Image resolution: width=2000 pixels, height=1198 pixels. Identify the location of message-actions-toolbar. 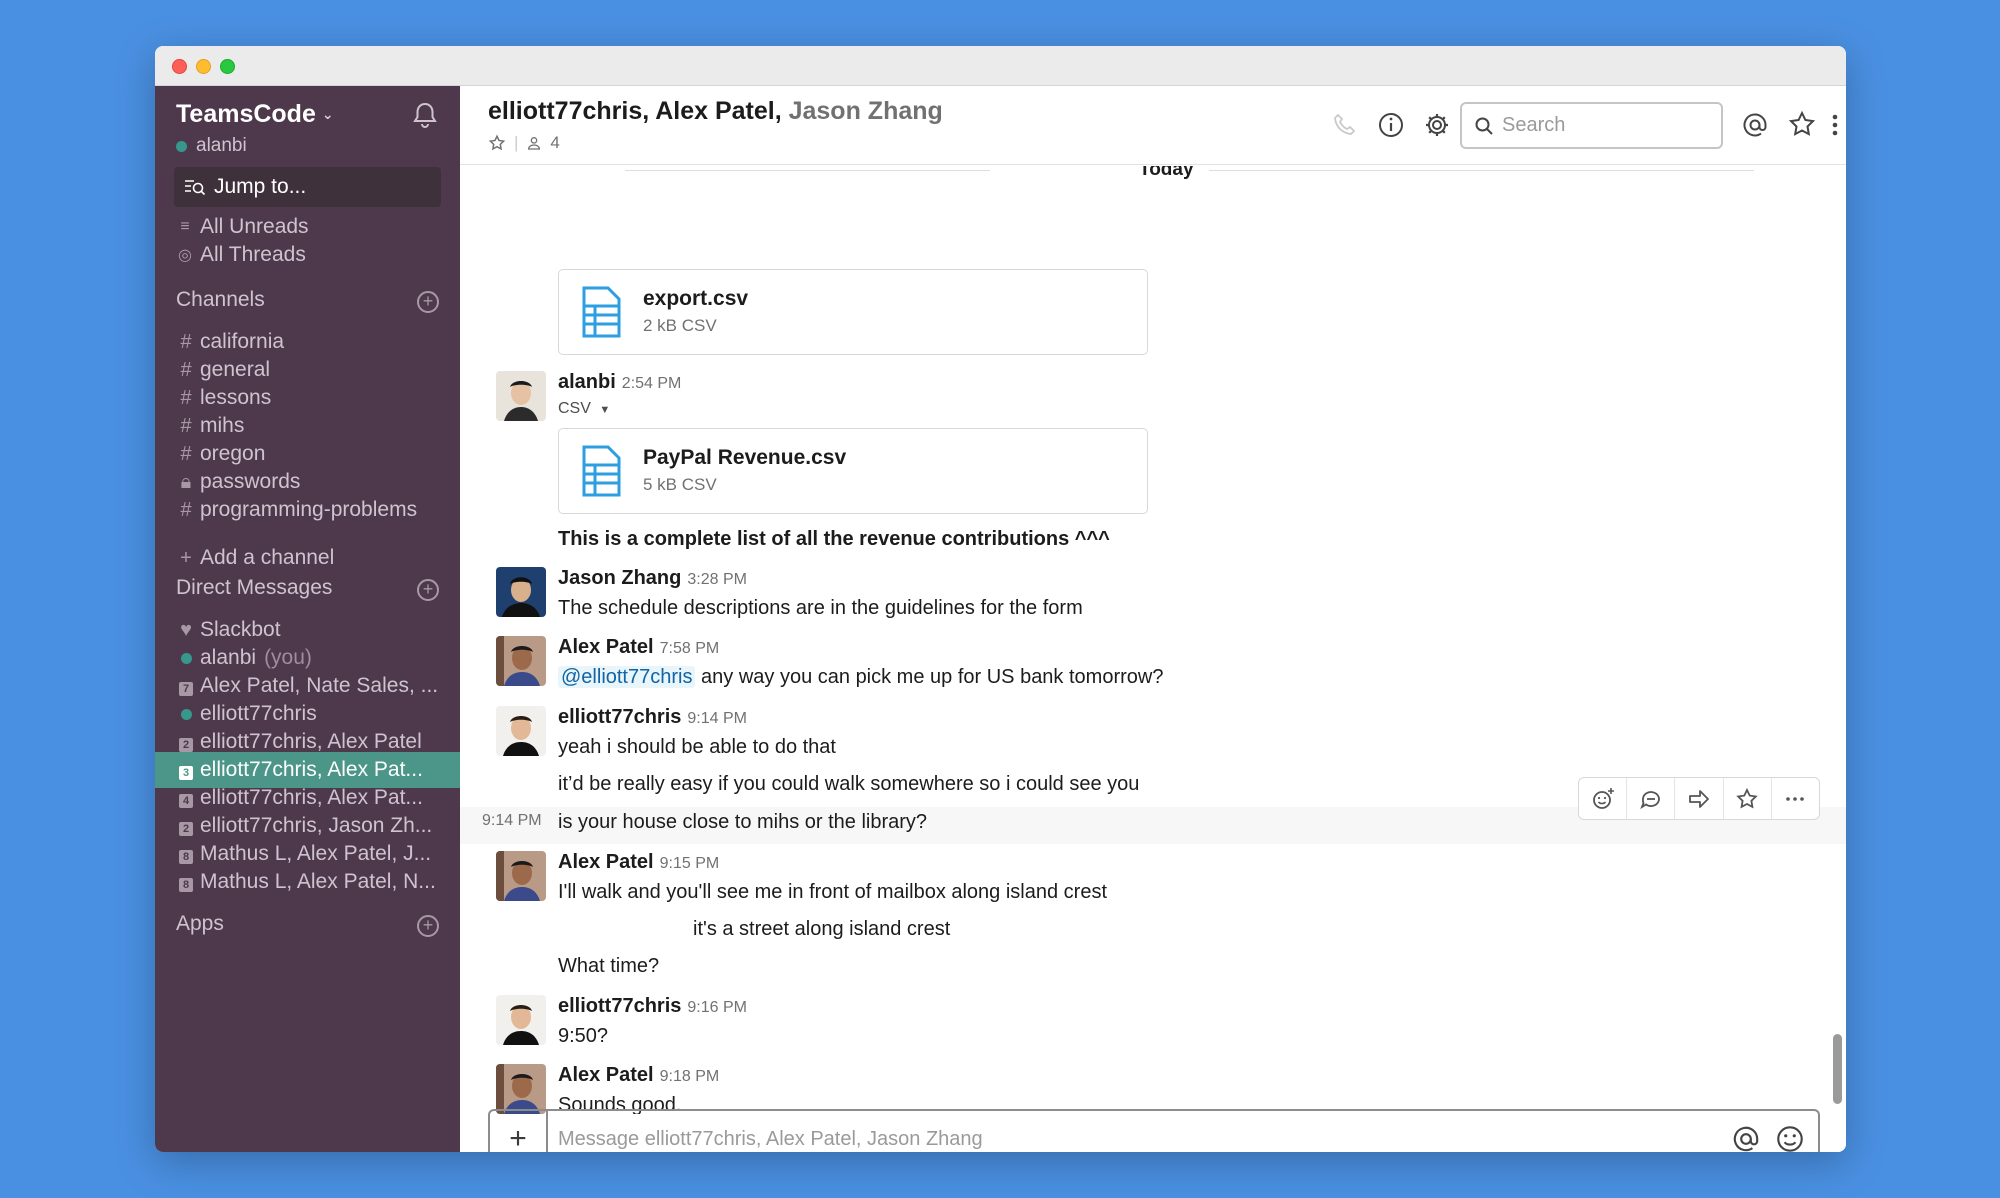
(1699, 798).